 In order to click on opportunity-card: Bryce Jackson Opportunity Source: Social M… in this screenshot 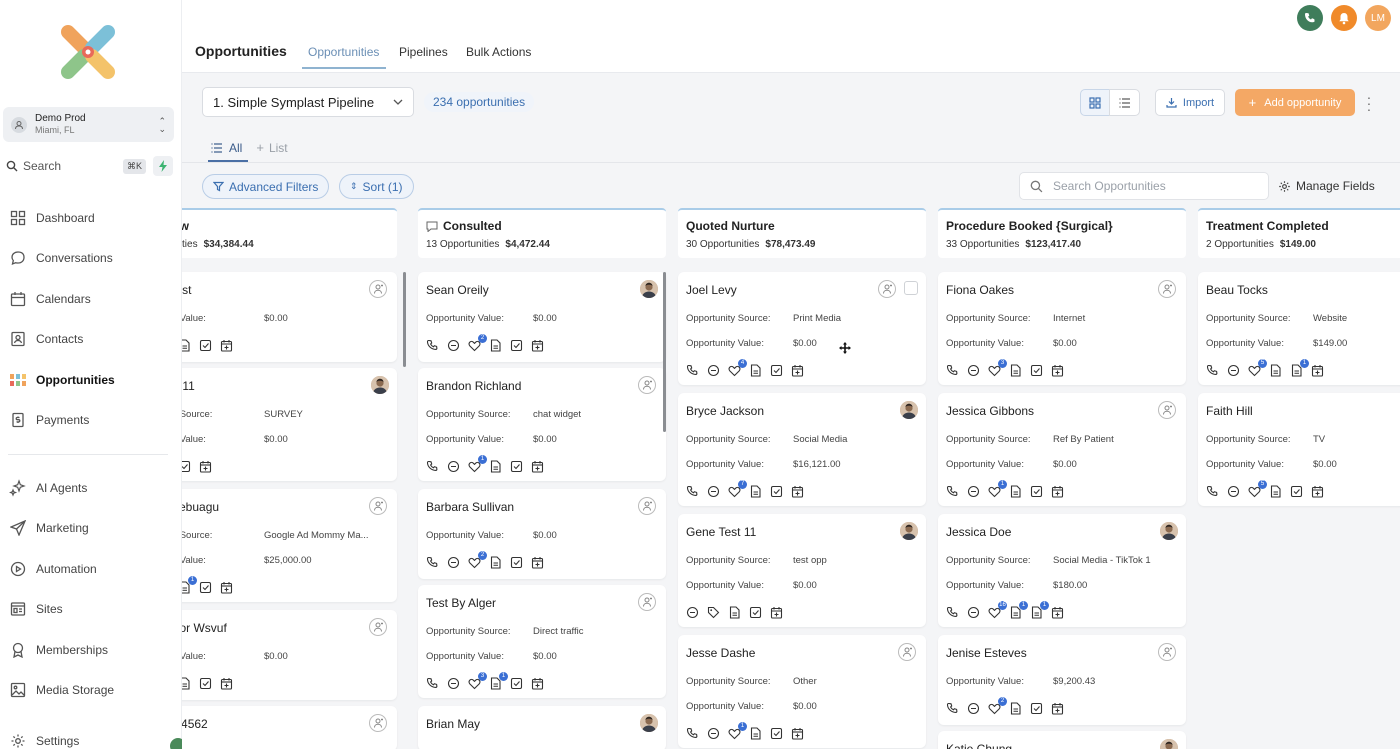, I will do `click(802, 449)`.